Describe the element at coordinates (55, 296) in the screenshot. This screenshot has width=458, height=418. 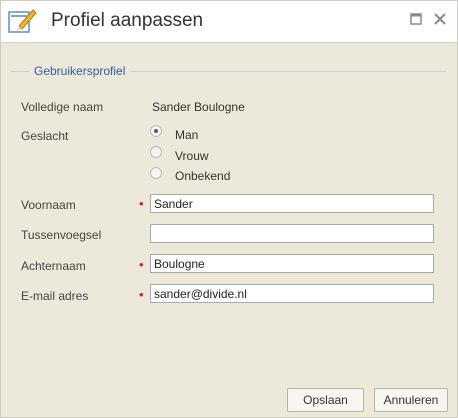
I see `email-label: E-mail adres` at that location.